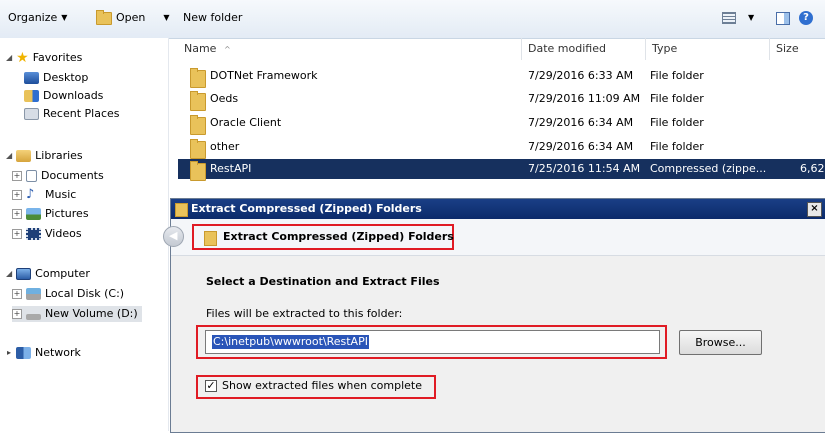 This screenshot has width=825, height=433. What do you see at coordinates (797, 49) in the screenshot?
I see `column-header-size: Size` at bounding box center [797, 49].